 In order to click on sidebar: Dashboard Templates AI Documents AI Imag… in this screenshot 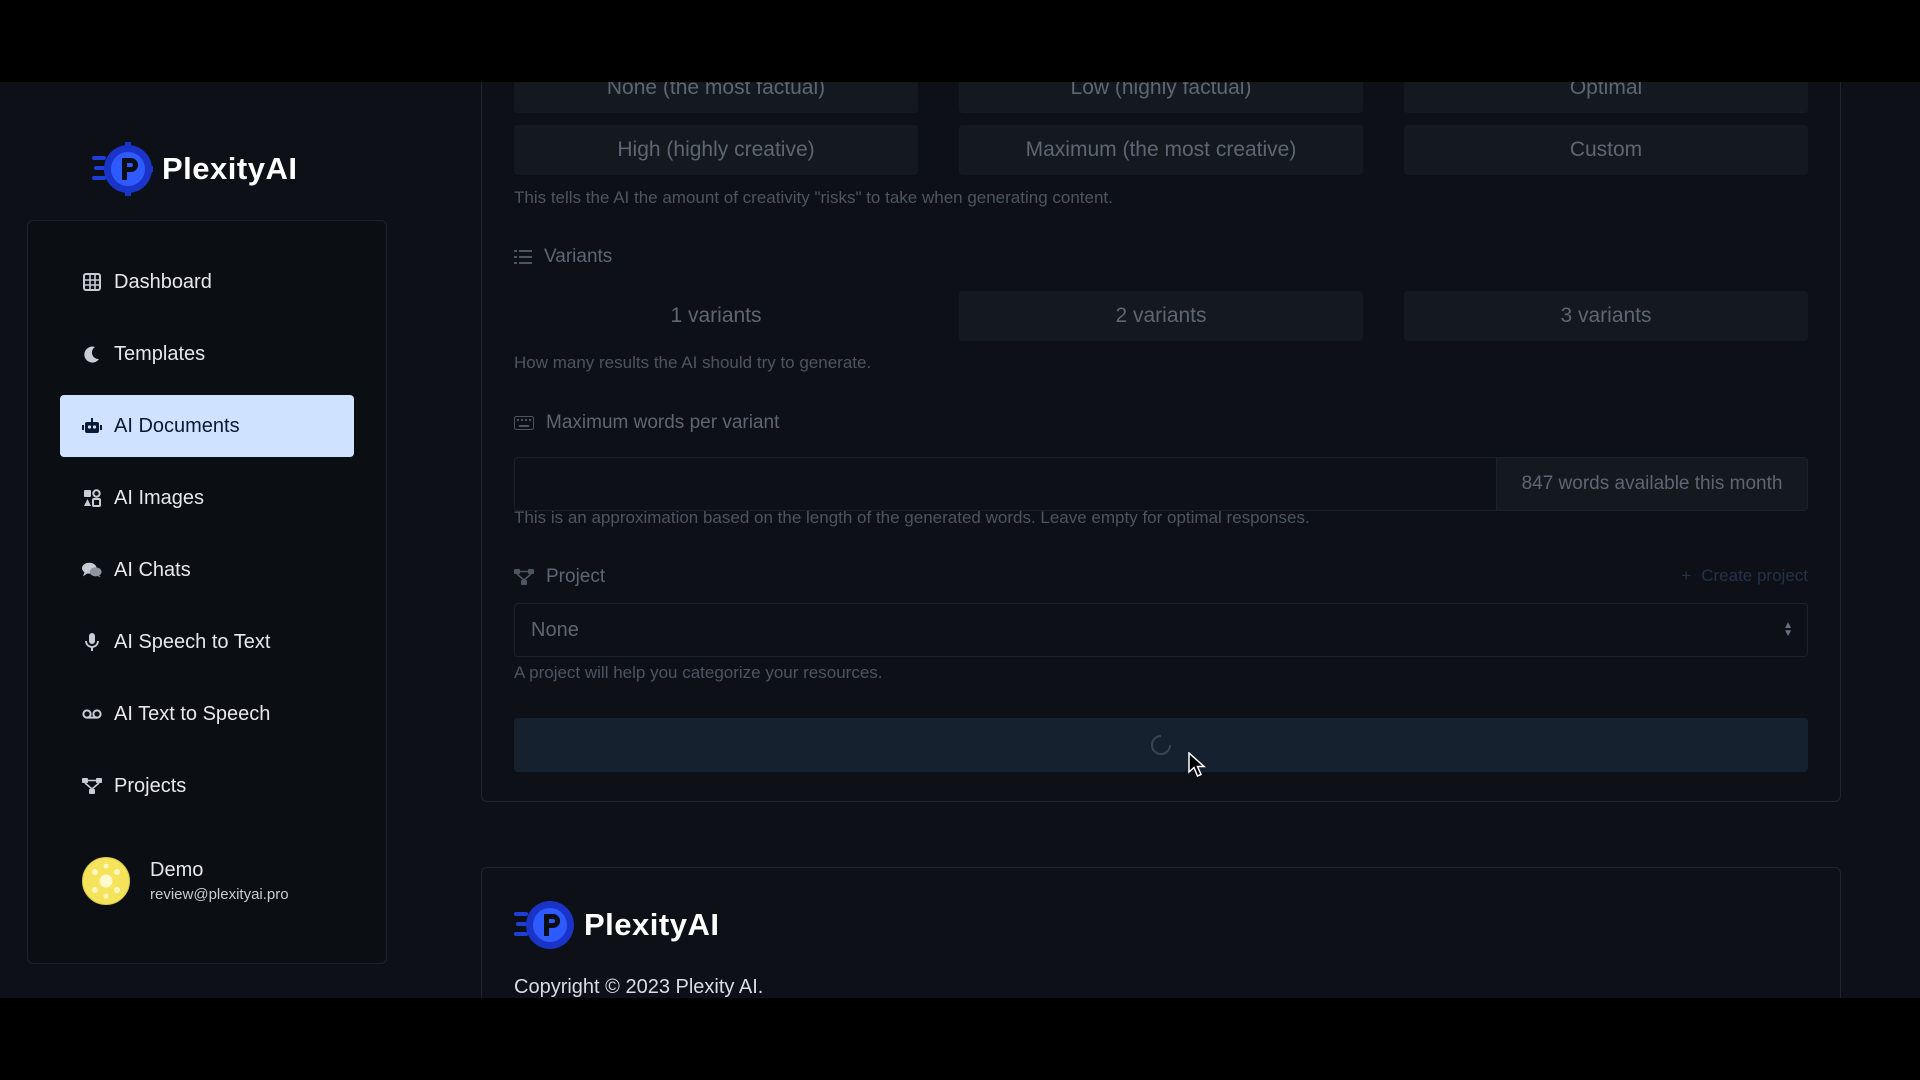, I will do `click(207, 592)`.